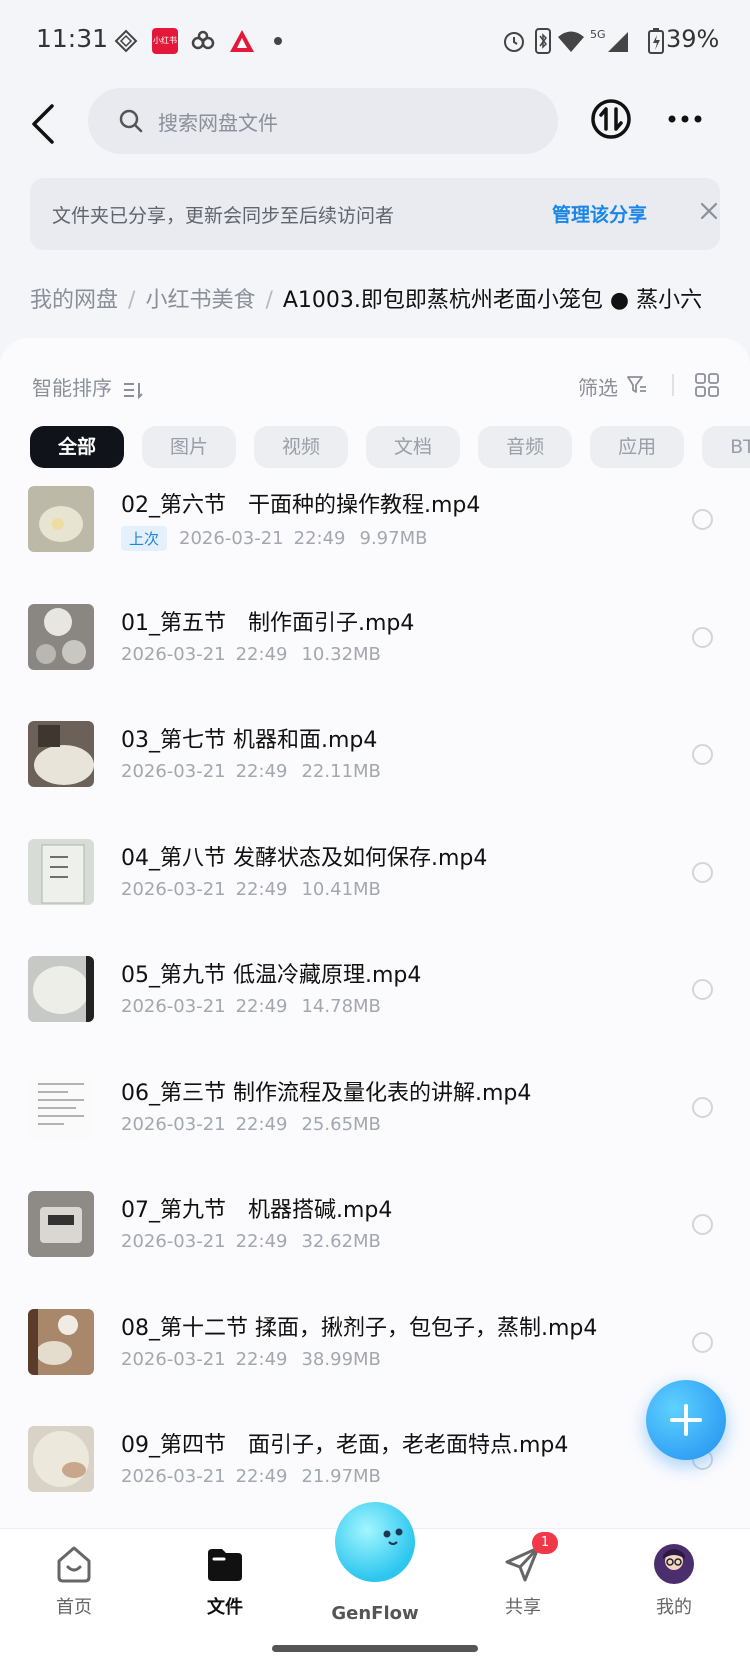 This screenshot has width=750, height=1667. Describe the element at coordinates (223, 216) in the screenshot. I see `share-banner-text: 文件夹已分享，更新会同步至后续访问者` at that location.